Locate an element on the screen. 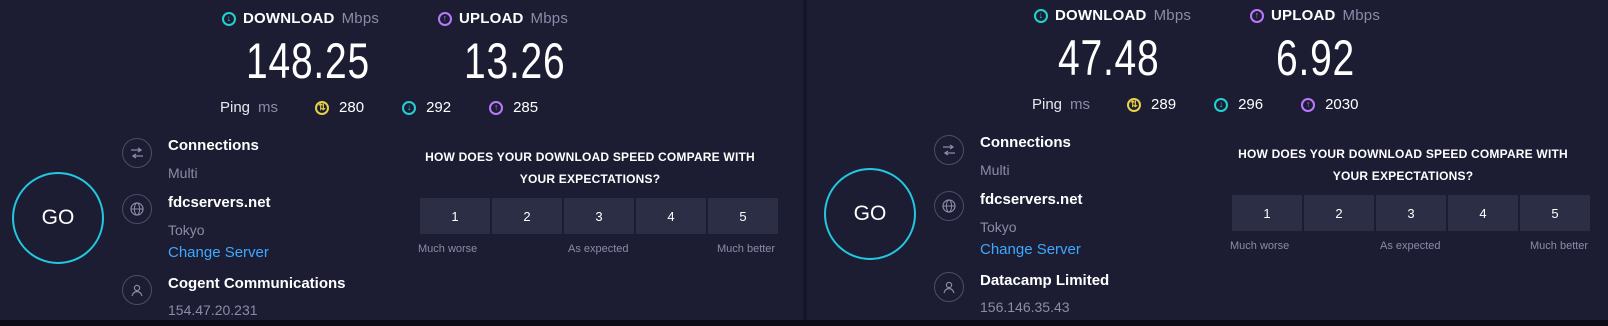 Image resolution: width=1608 pixels, height=326 pixels. ping-row: Ping ms ⇅ 280 ↓ 292 ↑ 285 is located at coordinates (379, 107).